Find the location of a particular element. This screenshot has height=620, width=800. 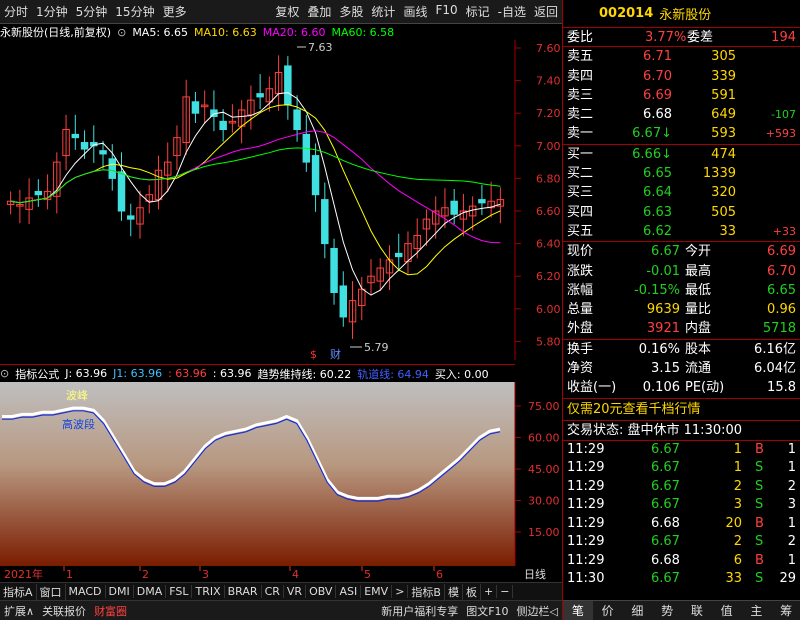

toolbar-action-2: 多股 is located at coordinates (351, 11).